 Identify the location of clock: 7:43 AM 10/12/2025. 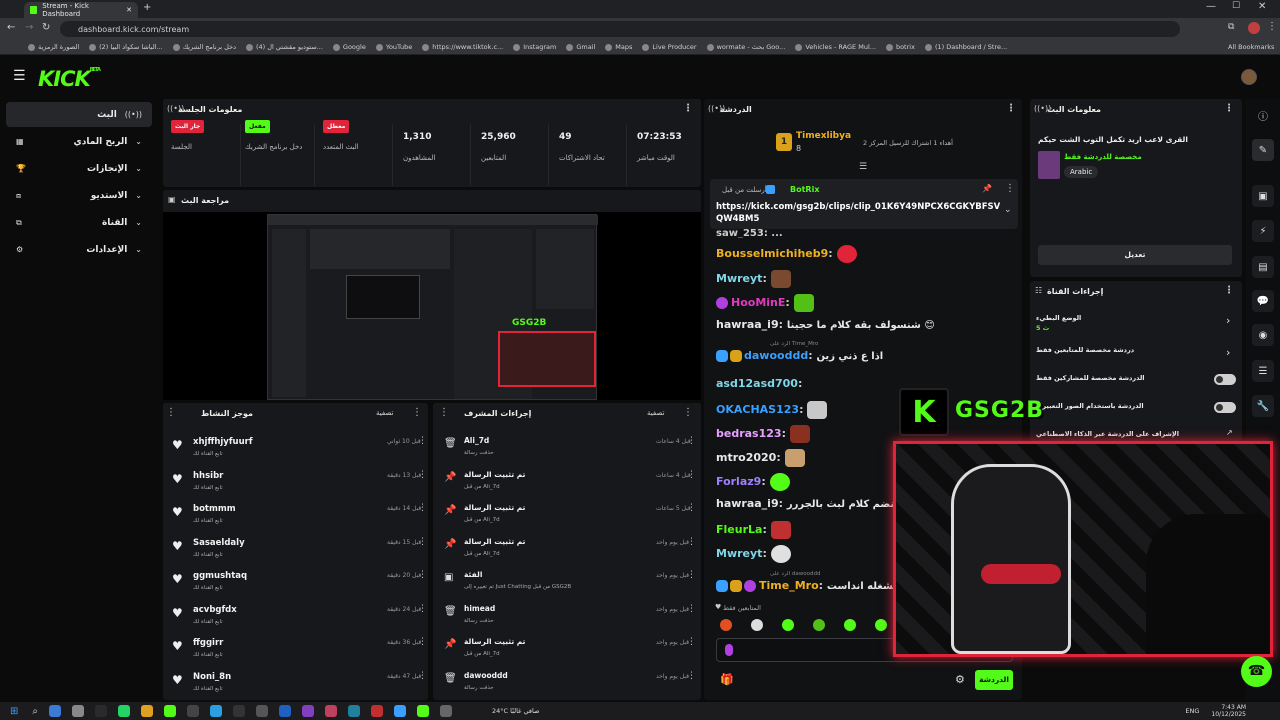
(1228, 711).